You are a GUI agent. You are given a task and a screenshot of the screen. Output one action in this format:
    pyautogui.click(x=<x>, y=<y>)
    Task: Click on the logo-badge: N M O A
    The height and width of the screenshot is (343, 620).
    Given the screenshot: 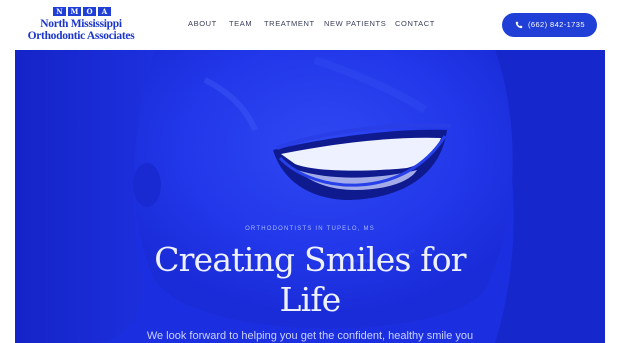 What is the action you would take?
    pyautogui.click(x=82, y=11)
    